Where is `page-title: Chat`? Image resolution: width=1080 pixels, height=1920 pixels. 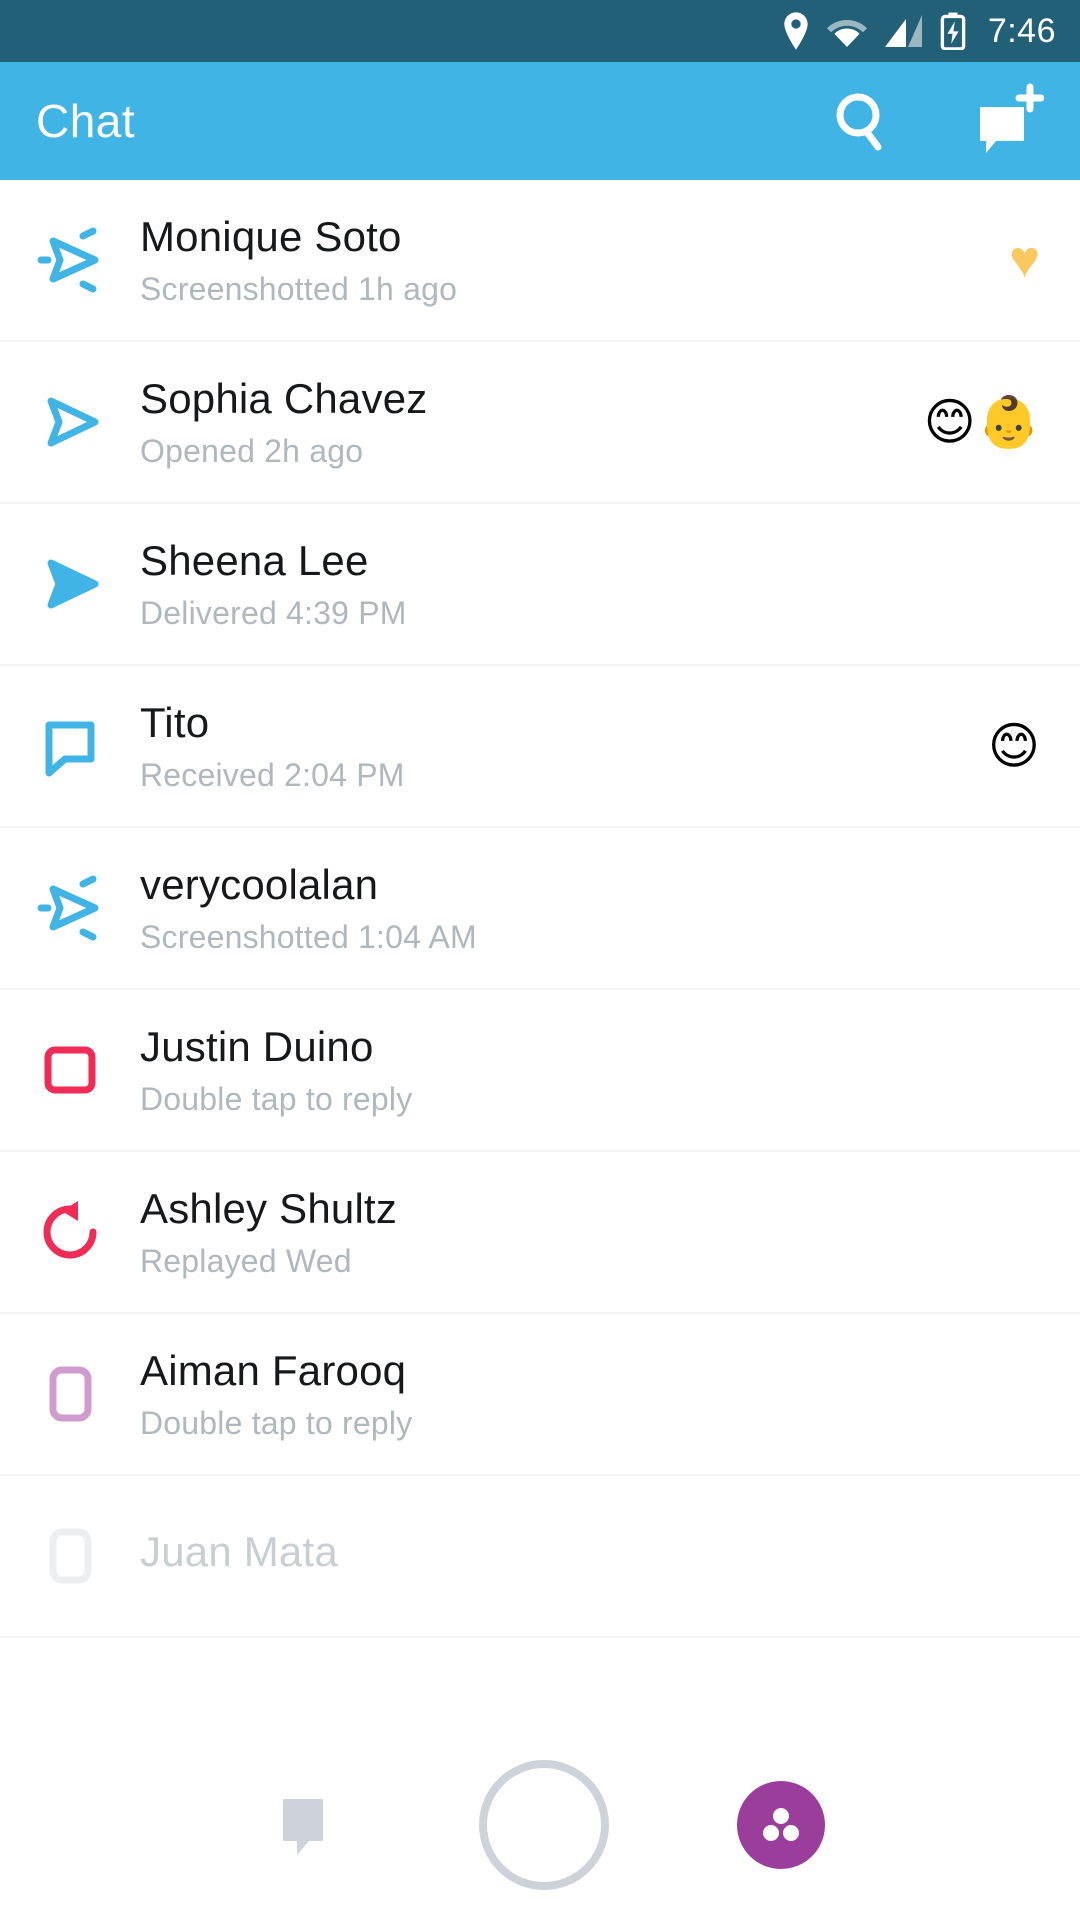
page-title: Chat is located at coordinates (86, 121).